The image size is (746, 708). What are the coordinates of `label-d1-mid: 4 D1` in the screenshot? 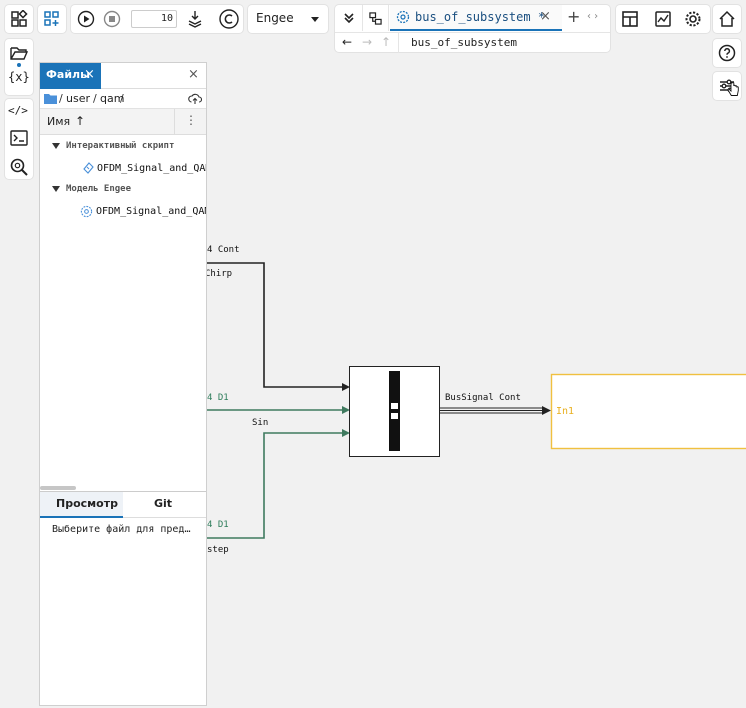 It's located at (218, 398).